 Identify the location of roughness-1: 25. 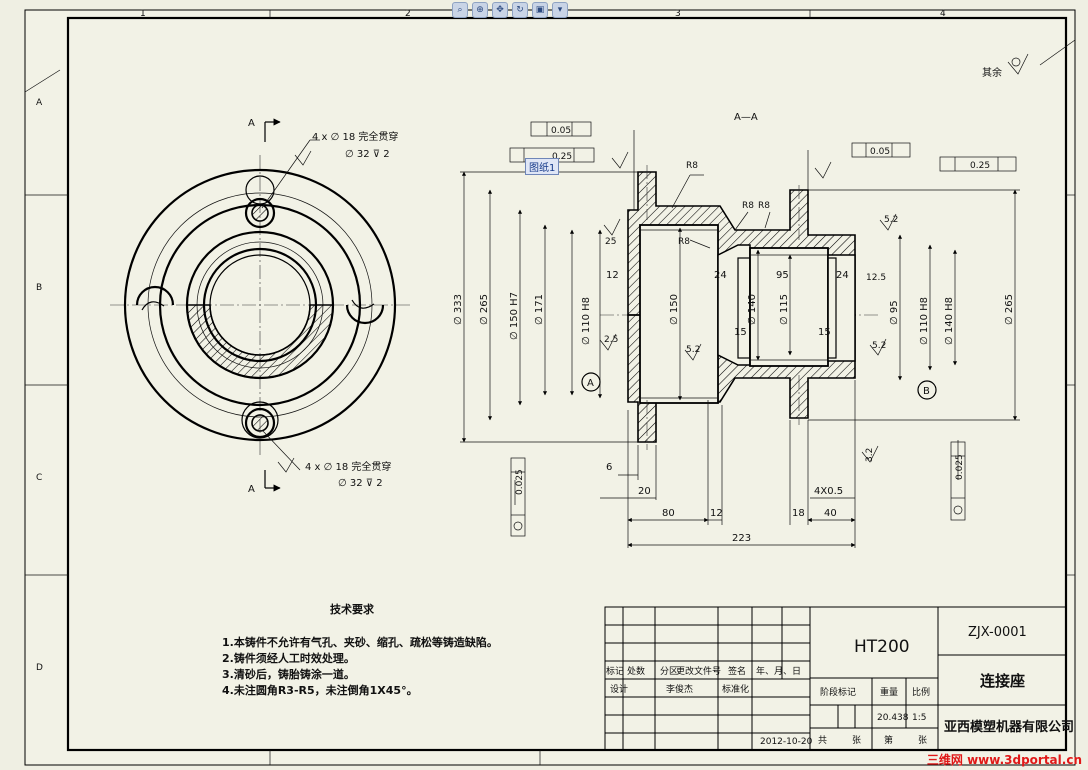
(610, 242).